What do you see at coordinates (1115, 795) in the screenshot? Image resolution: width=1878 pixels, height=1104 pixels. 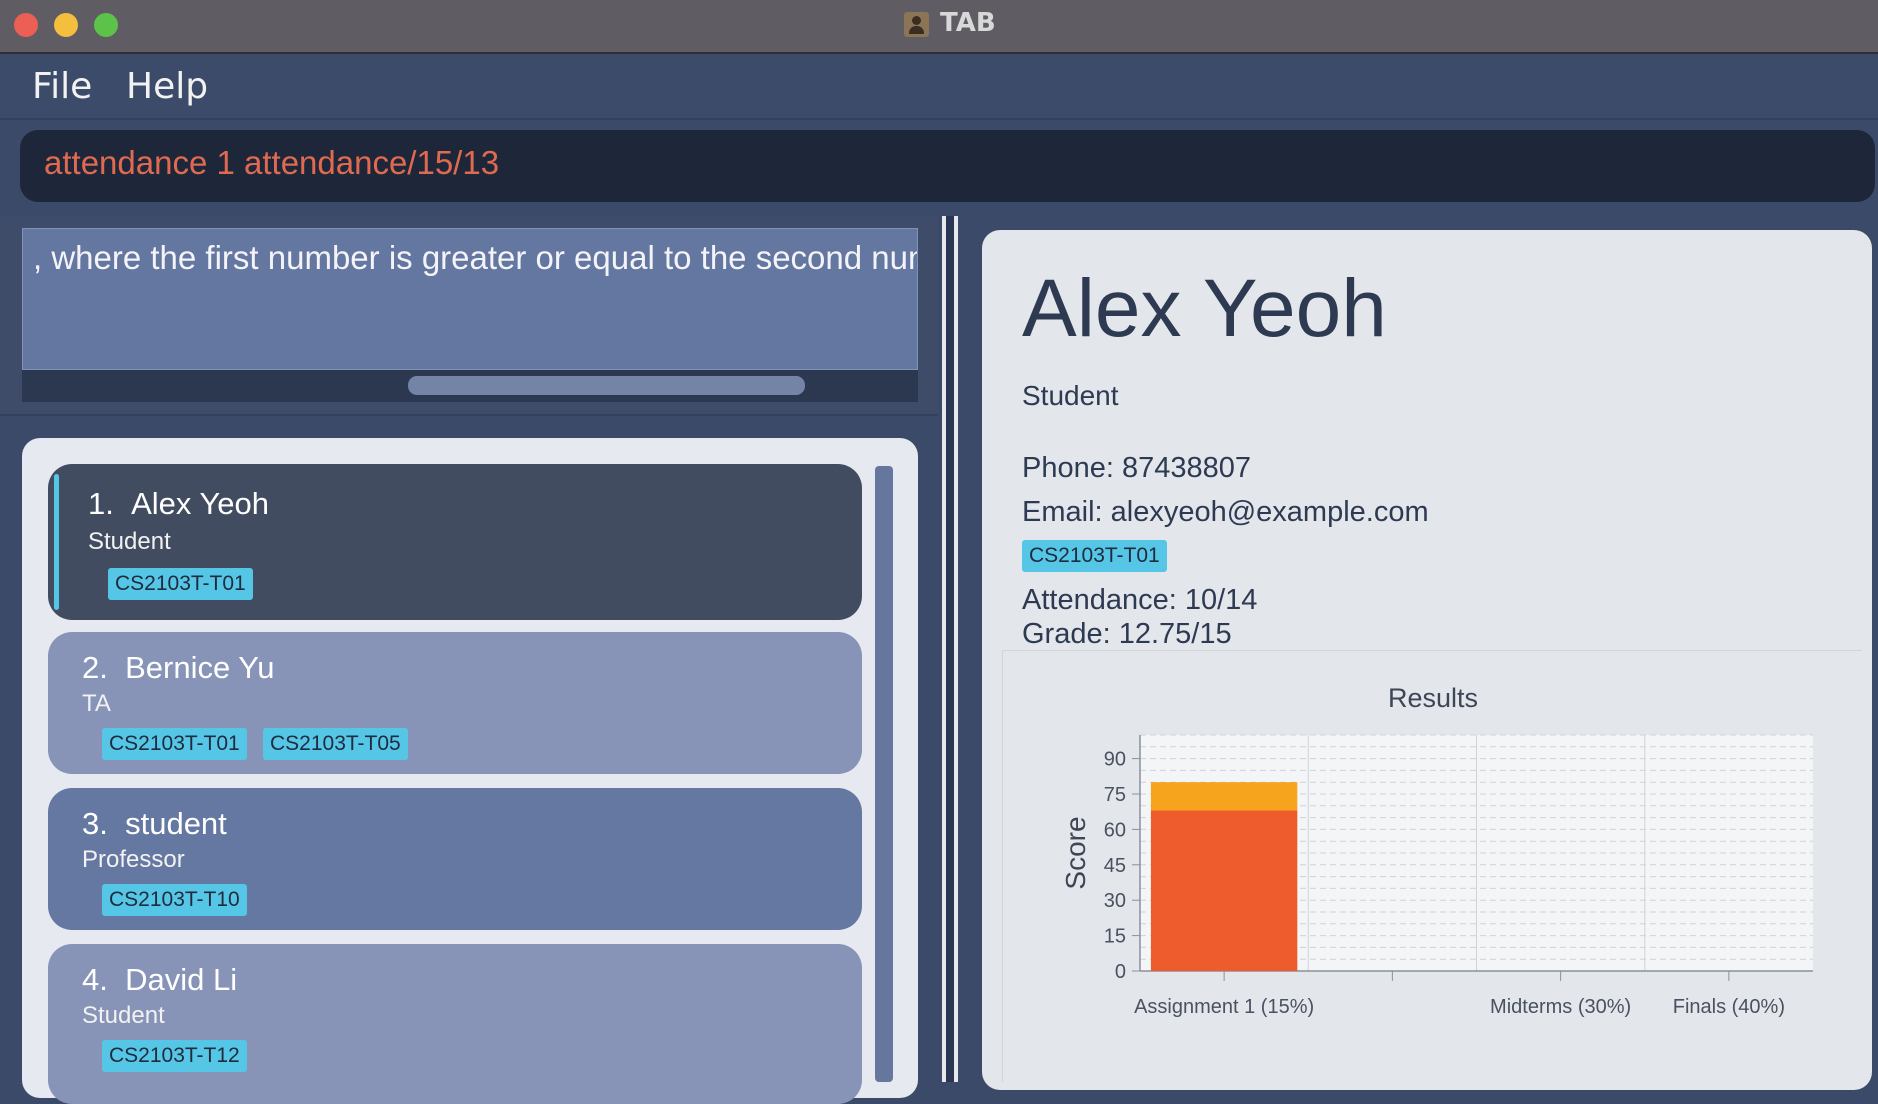 I see `chart-y-tick-label: 75` at bounding box center [1115, 795].